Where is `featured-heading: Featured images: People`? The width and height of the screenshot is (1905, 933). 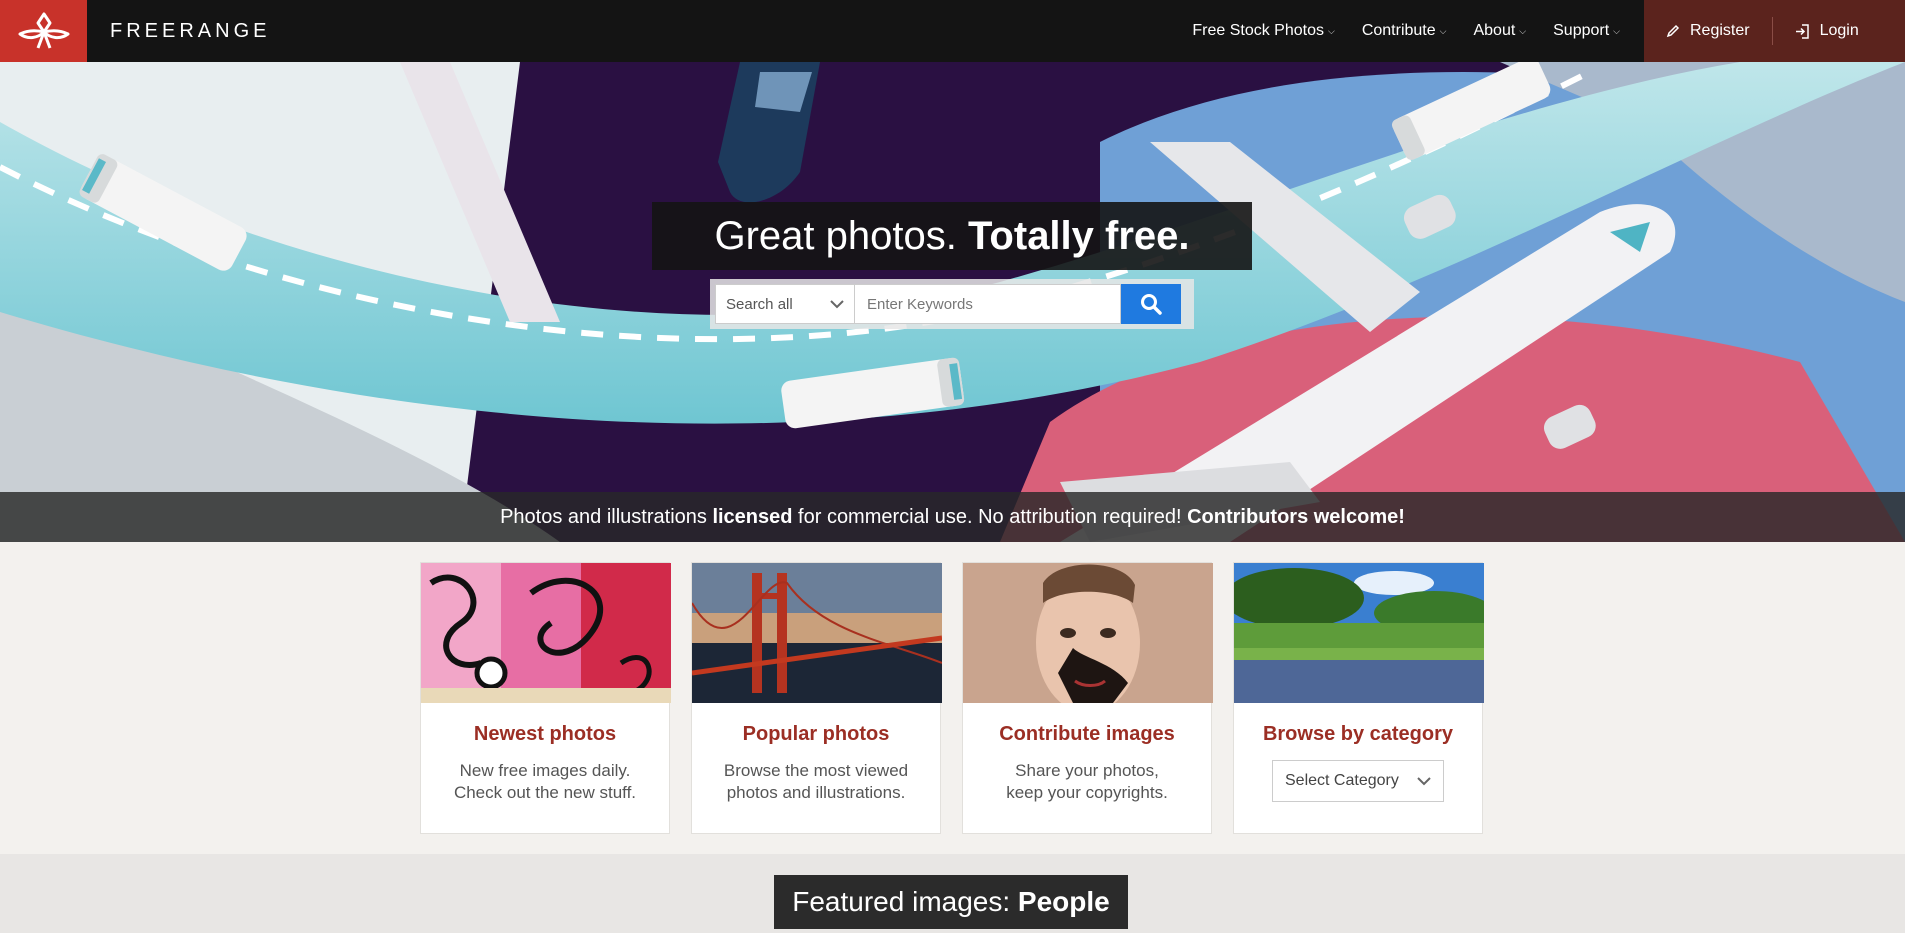
featured-heading: Featured images: People is located at coordinates (951, 902).